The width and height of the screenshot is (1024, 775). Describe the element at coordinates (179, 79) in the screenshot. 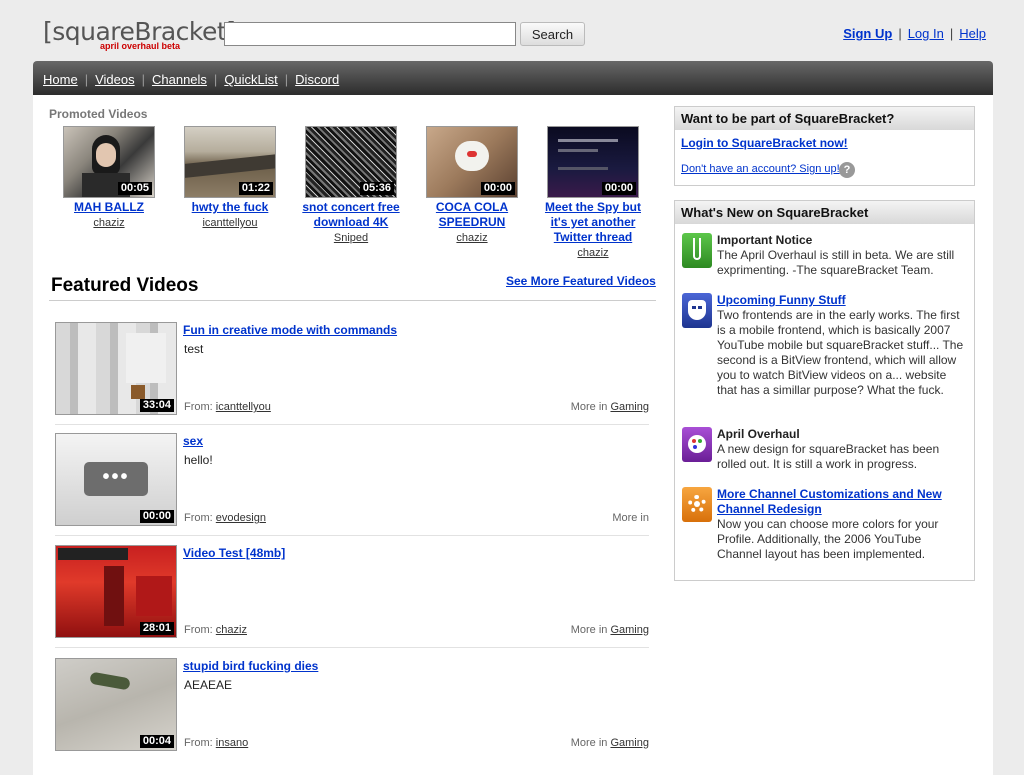

I see `nav-channels: Channels` at that location.